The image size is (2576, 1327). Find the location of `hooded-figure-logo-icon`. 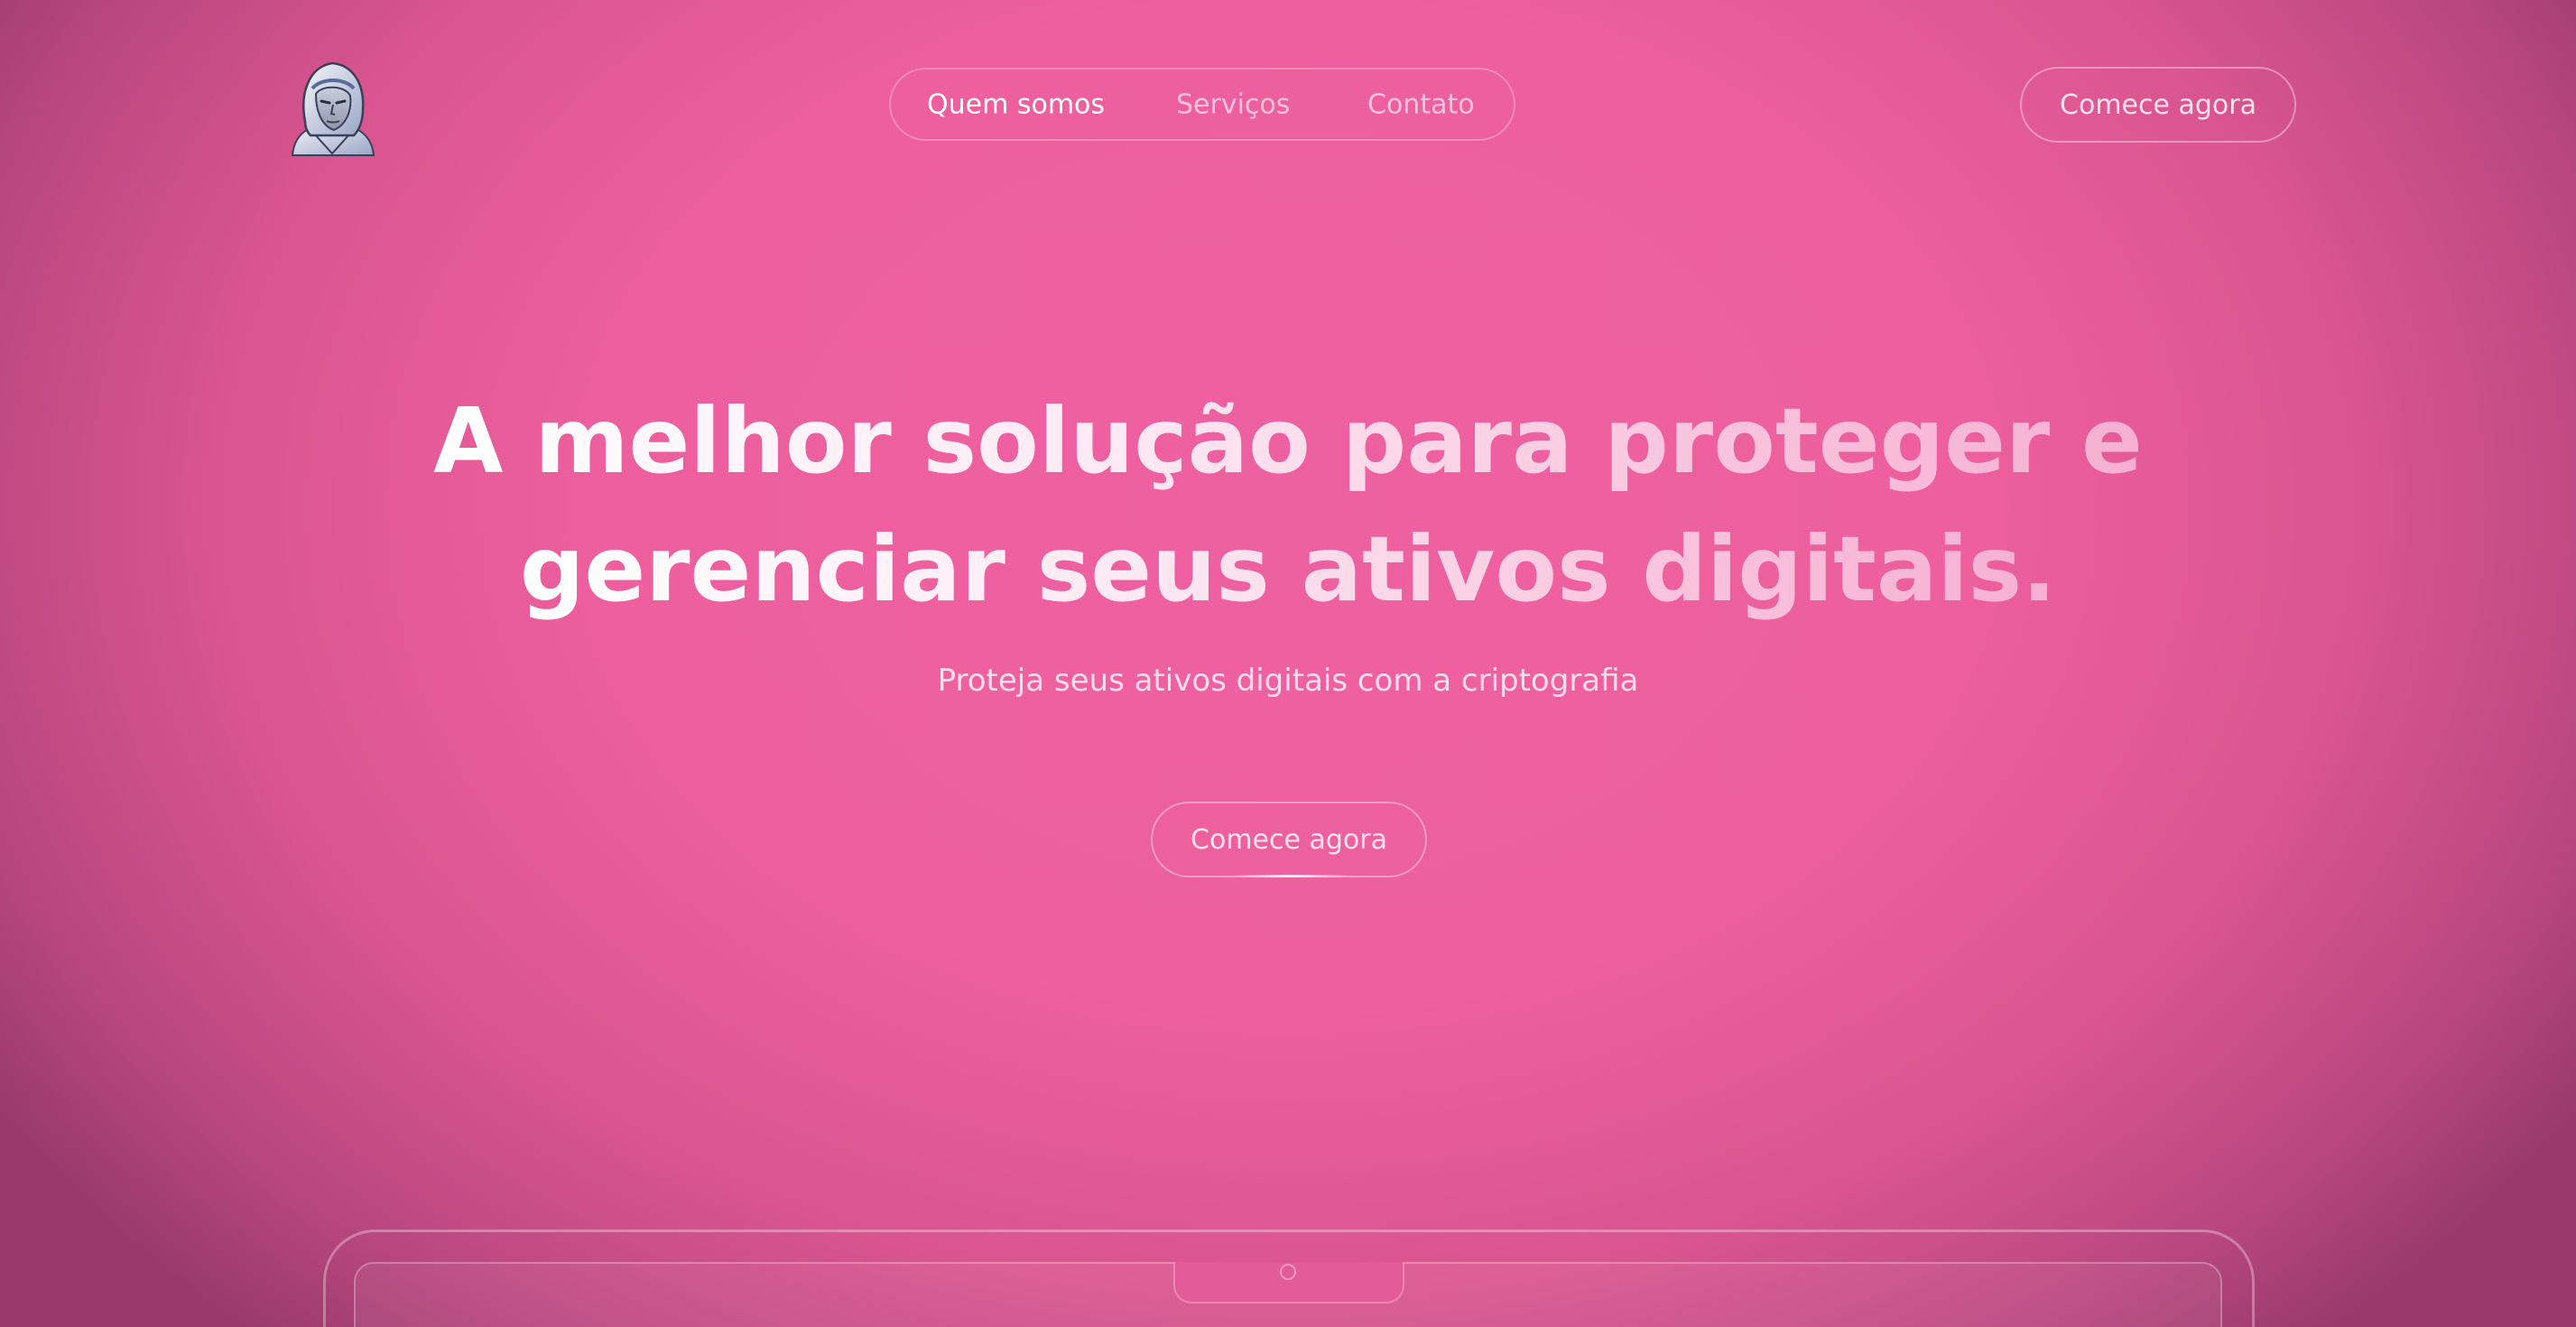

hooded-figure-logo-icon is located at coordinates (332, 108).